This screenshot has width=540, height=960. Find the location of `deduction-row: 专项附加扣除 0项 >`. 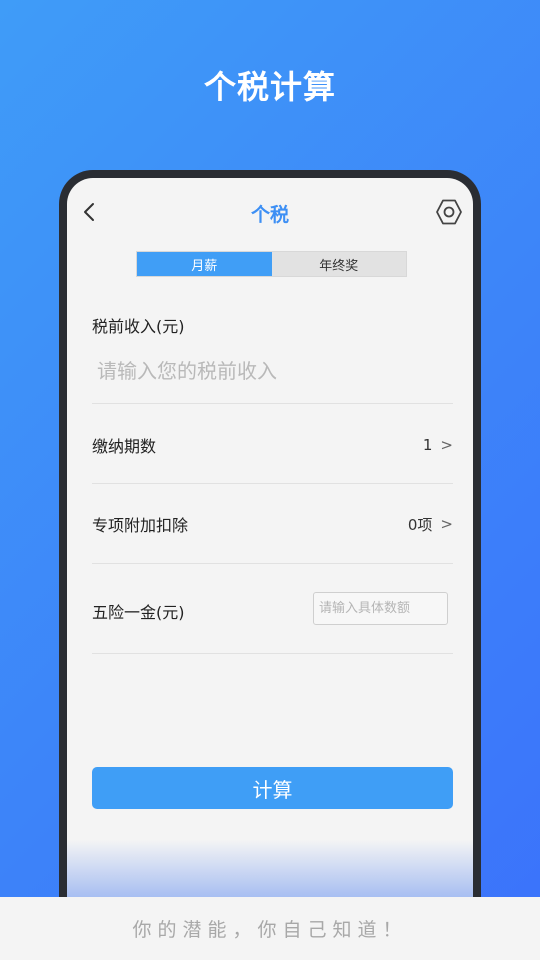

deduction-row: 专项附加扣除 0项 > is located at coordinates (272, 524).